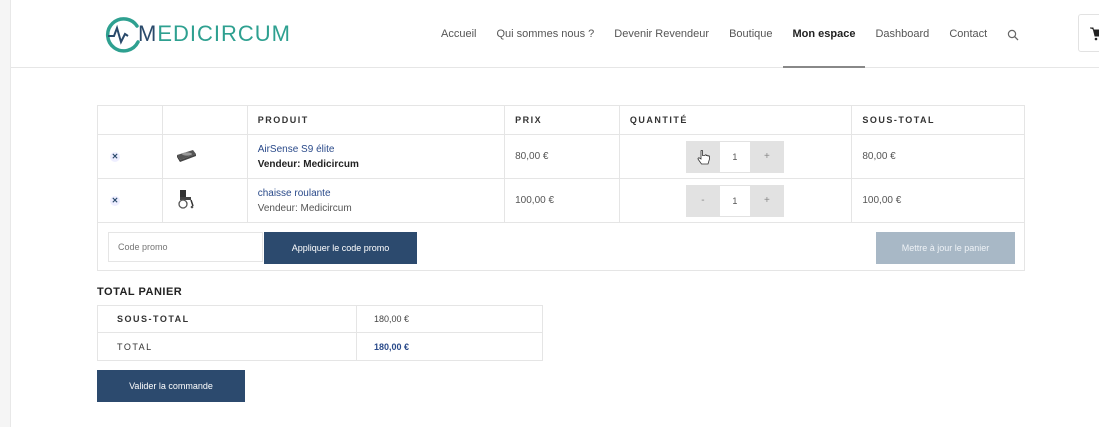  Describe the element at coordinates (186, 200) in the screenshot. I see `wheelchair-icon` at that location.